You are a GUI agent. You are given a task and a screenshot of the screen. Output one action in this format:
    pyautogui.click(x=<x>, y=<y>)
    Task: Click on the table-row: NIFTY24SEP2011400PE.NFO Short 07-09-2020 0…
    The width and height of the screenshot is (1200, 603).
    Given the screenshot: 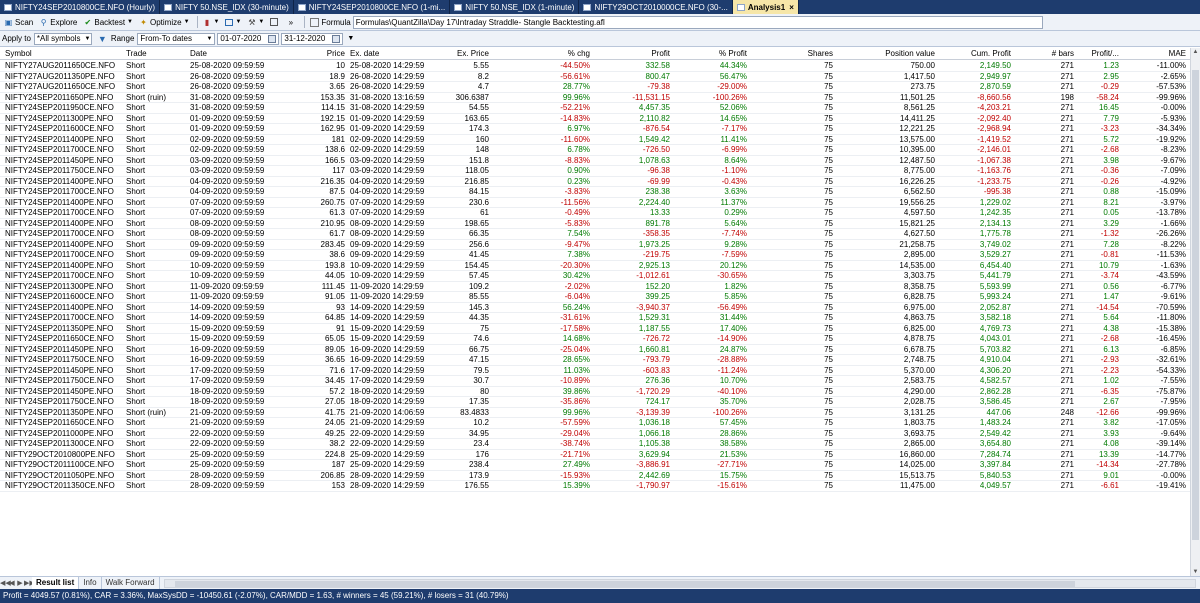 What is the action you would take?
    pyautogui.click(x=595, y=203)
    